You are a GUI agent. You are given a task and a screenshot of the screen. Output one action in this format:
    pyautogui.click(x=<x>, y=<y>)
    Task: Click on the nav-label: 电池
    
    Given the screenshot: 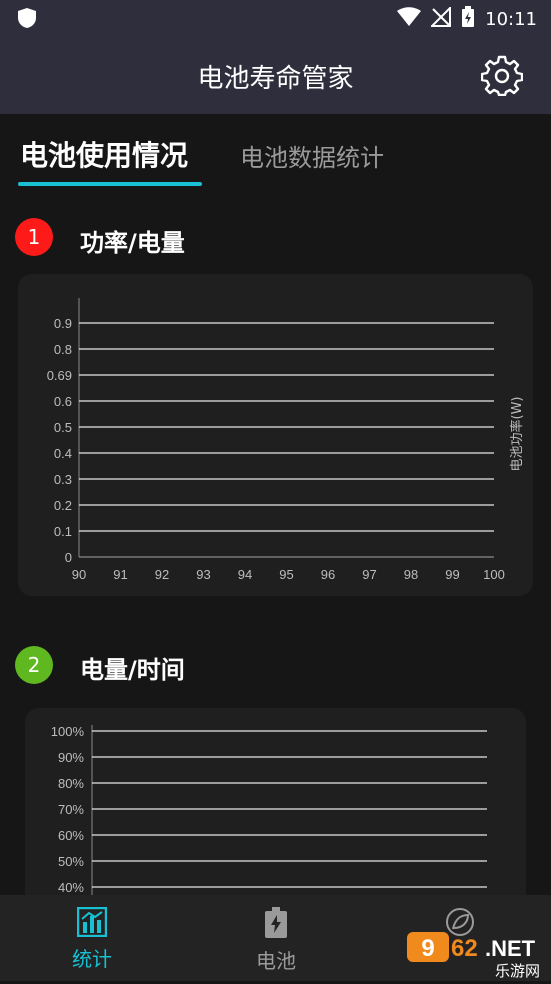 What is the action you would take?
    pyautogui.click(x=276, y=961)
    